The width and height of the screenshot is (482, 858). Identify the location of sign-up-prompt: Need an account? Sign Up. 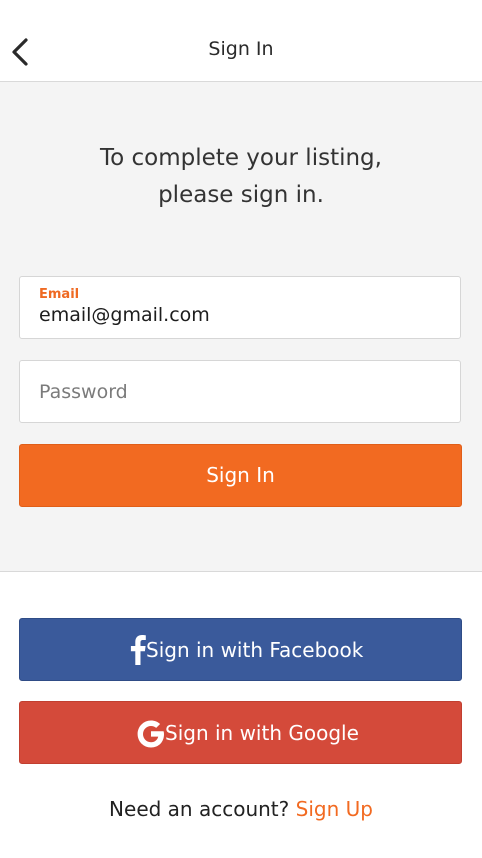
(241, 809).